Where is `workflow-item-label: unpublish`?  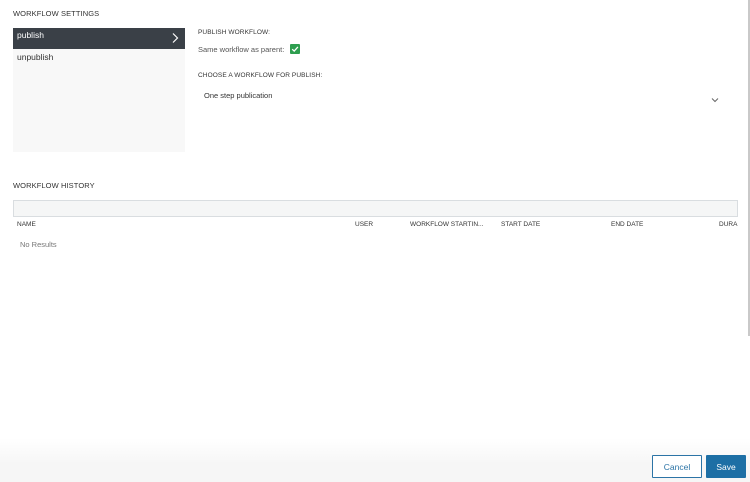 workflow-item-label: unpublish is located at coordinates (35, 57).